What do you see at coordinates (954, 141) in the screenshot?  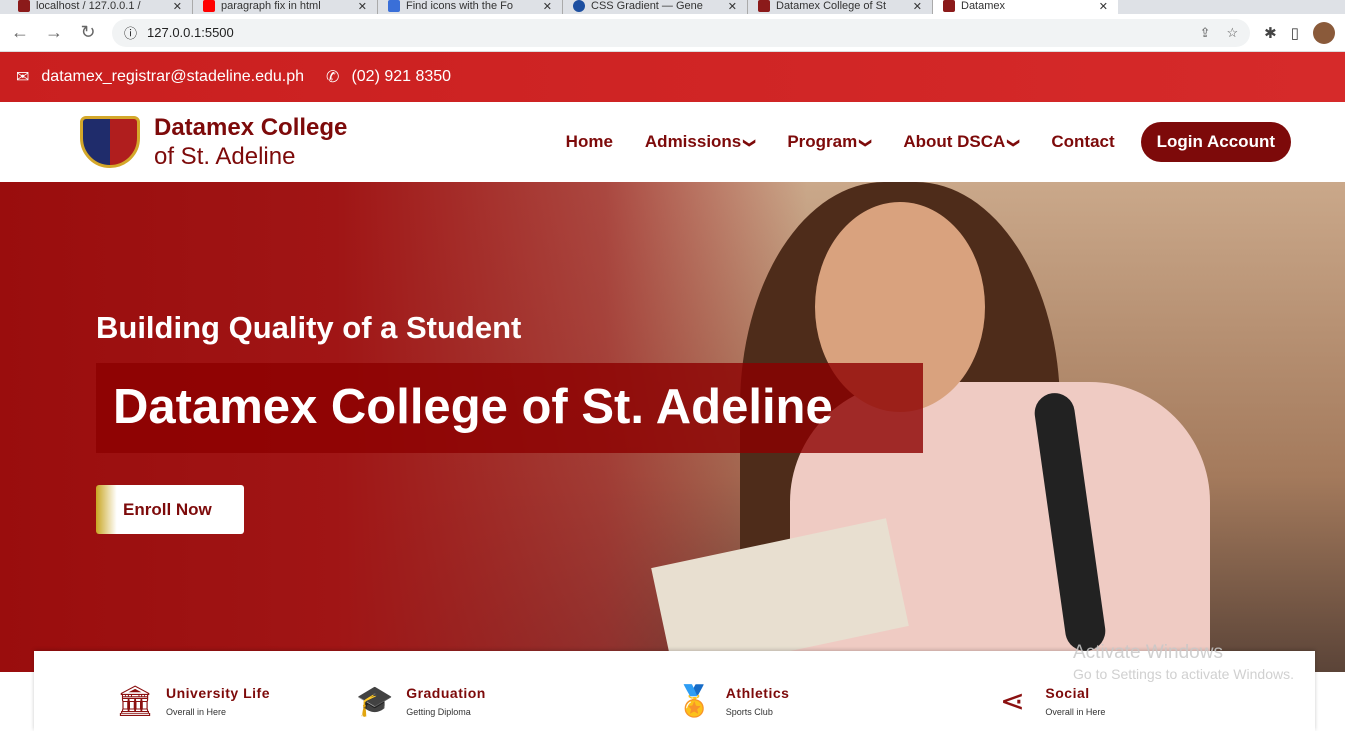 I see `nav-label: About DSCA` at bounding box center [954, 141].